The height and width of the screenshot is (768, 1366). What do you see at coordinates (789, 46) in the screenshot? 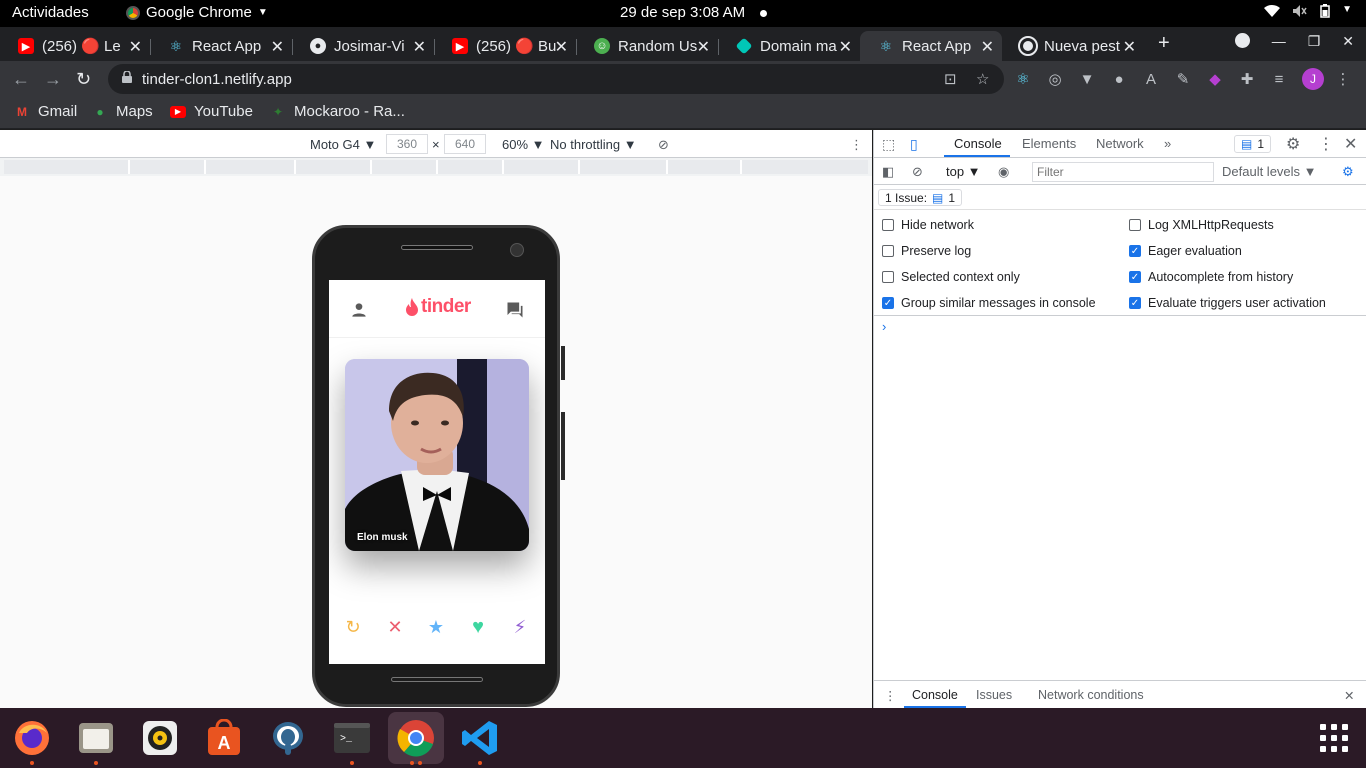
I see `browser-tab: Domain ma ✕` at bounding box center [789, 46].